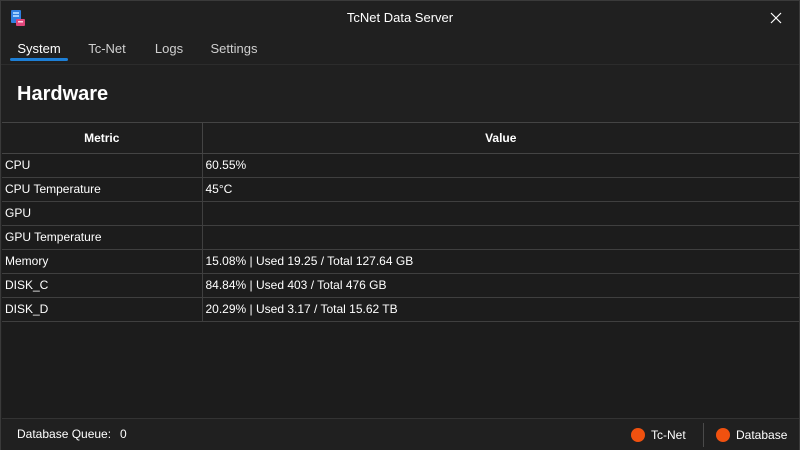 The height and width of the screenshot is (450, 800). I want to click on database-status-dot-icon, so click(723, 434).